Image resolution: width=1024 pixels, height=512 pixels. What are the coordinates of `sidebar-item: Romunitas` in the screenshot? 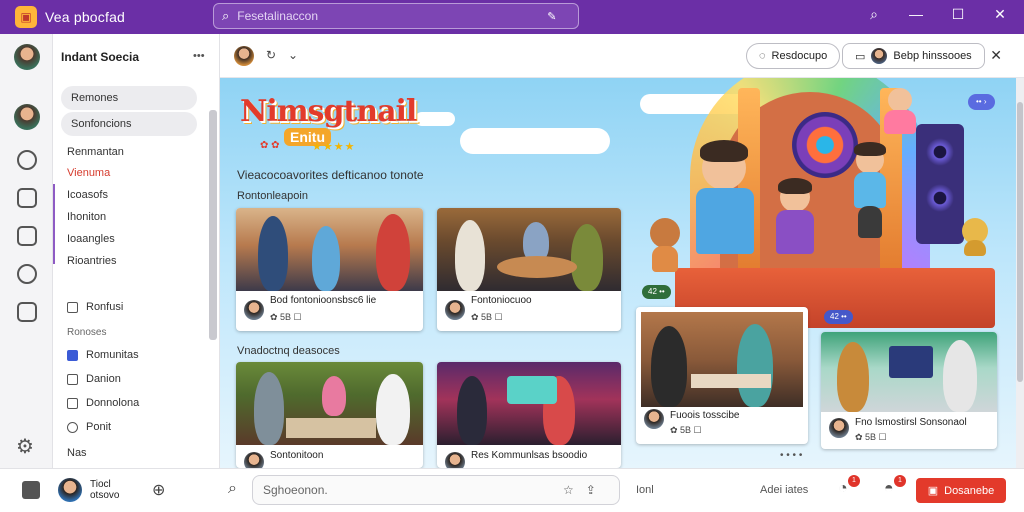 It's located at (103, 355).